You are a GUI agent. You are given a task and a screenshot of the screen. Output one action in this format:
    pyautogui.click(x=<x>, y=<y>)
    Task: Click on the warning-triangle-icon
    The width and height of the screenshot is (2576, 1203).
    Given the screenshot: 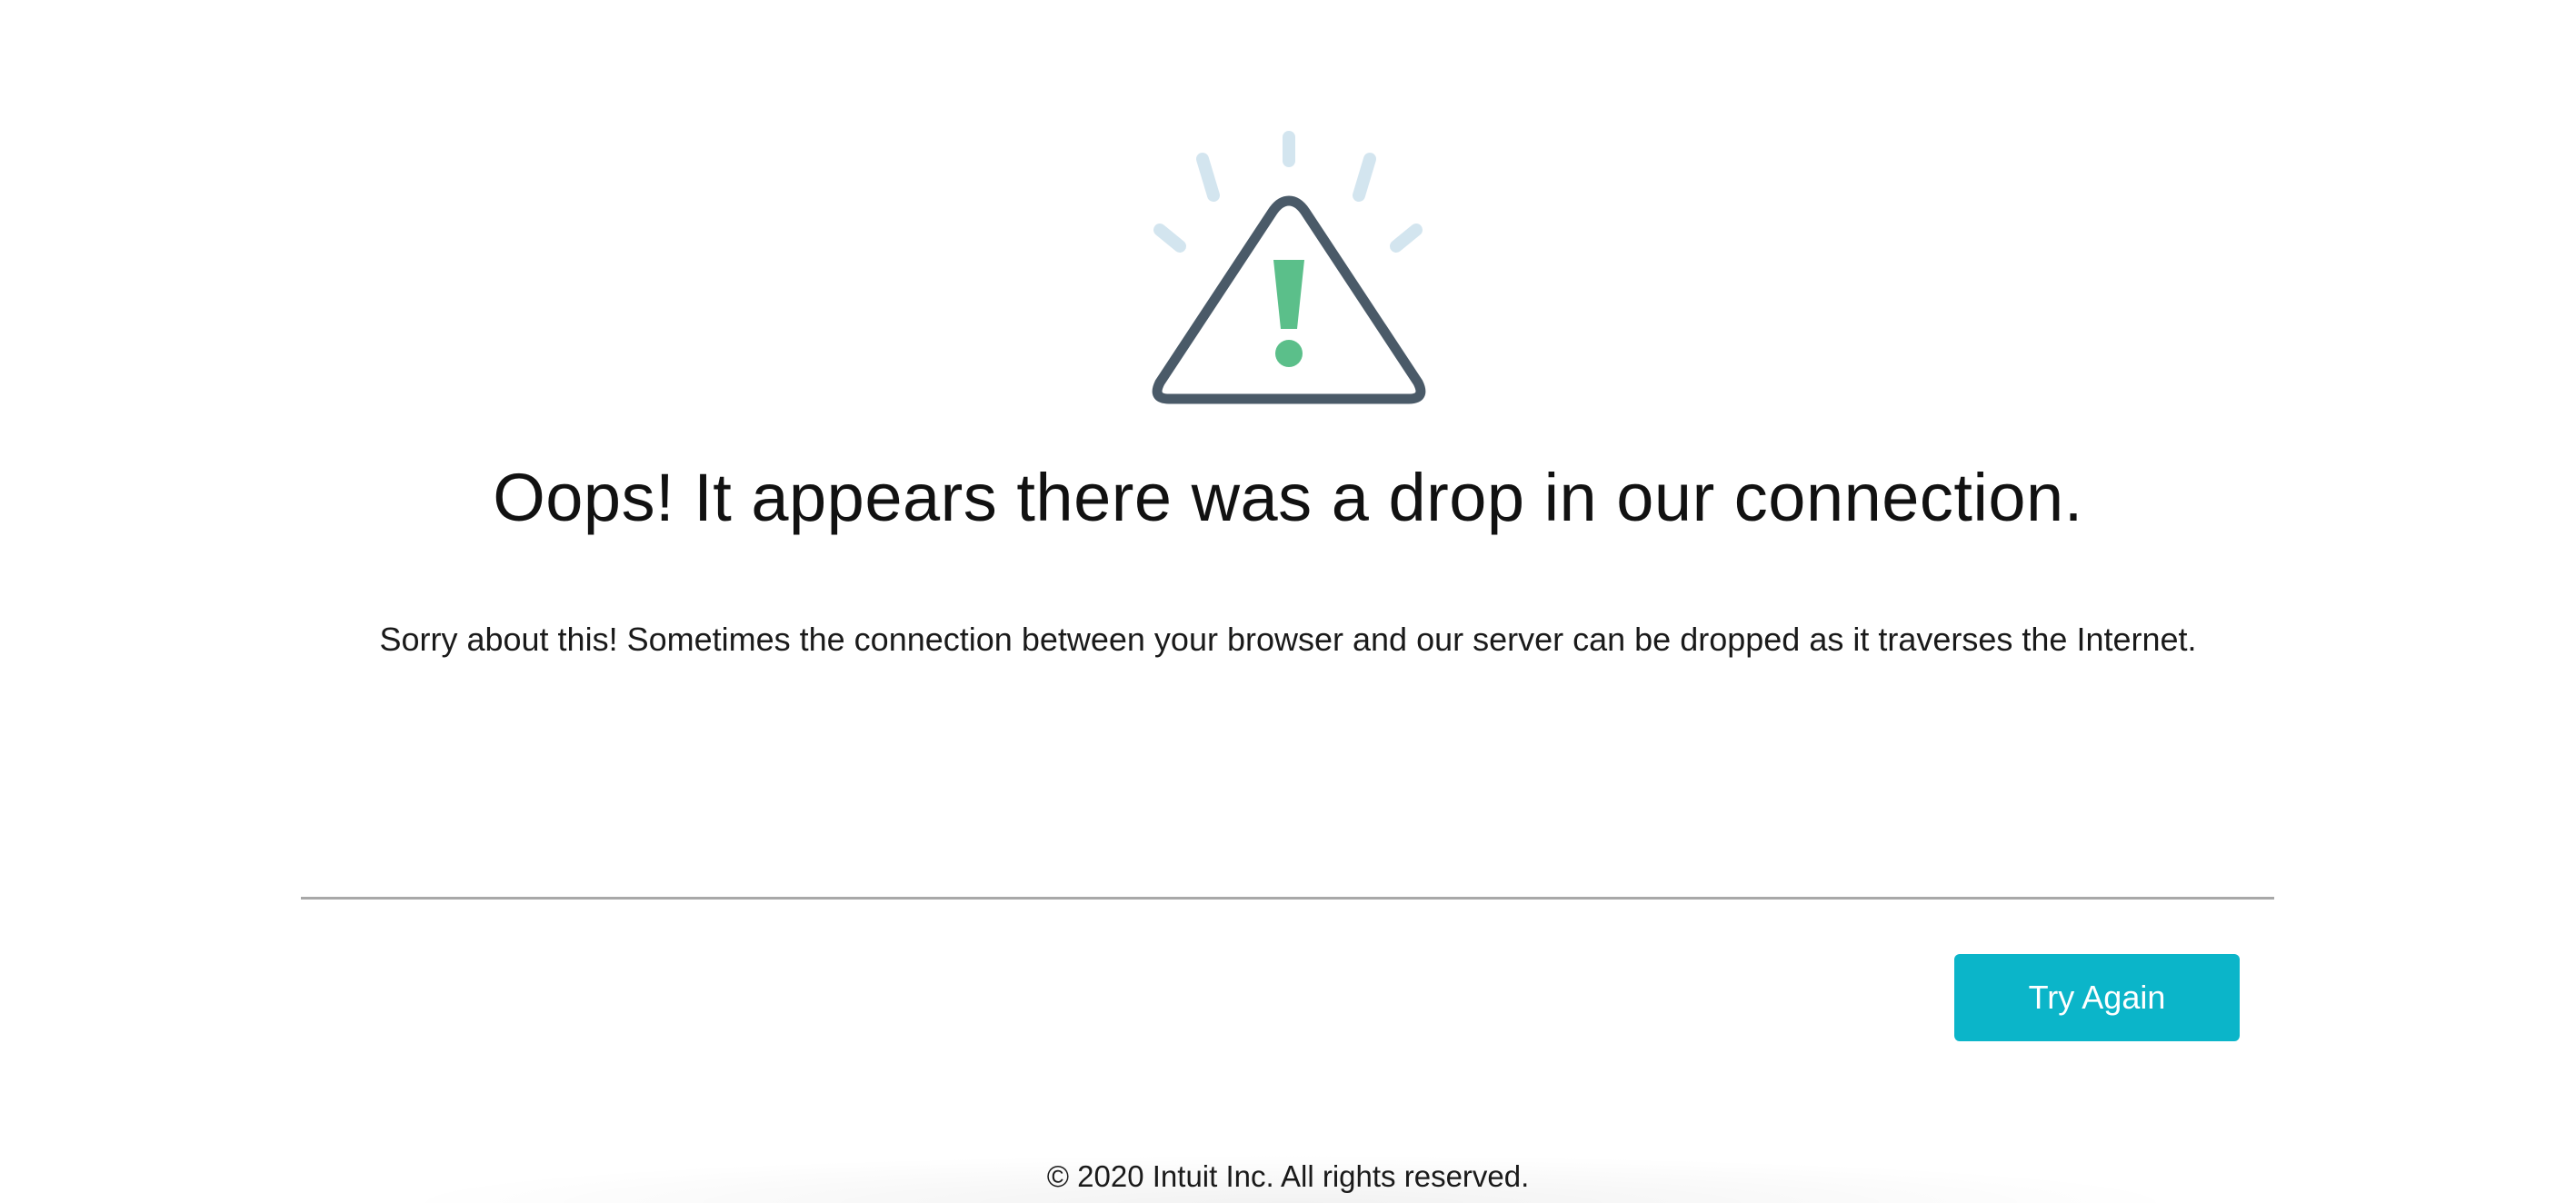 What is the action you would take?
    pyautogui.click(x=1289, y=267)
    